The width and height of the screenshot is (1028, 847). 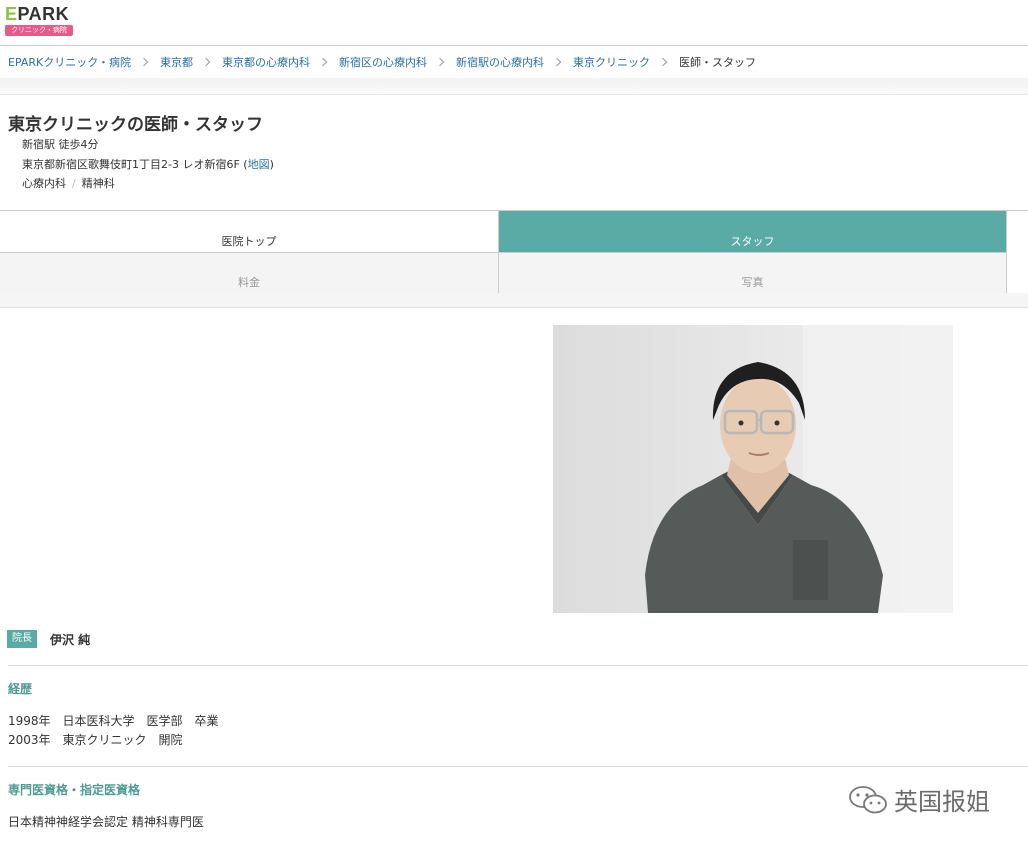 I want to click on career-title: 経歴, so click(x=20, y=689).